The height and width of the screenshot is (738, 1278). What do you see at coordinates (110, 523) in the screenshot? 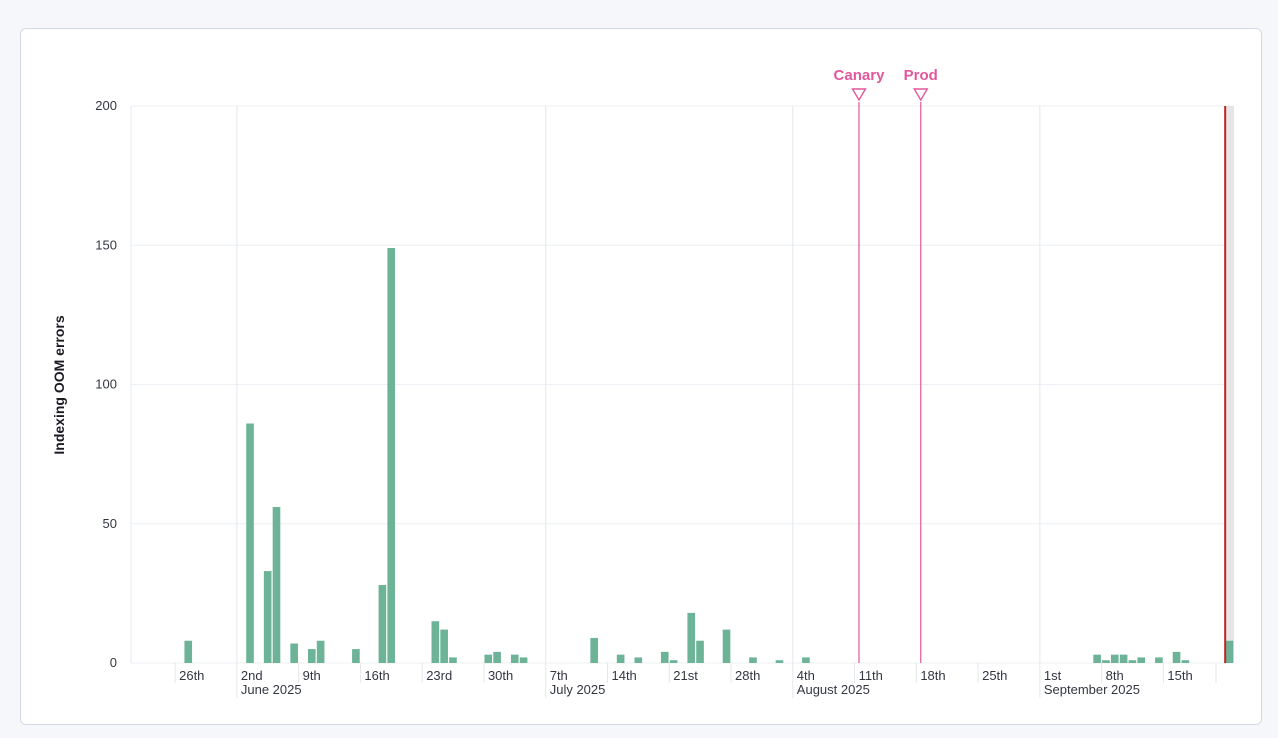
I see `y-tick-label: 50` at bounding box center [110, 523].